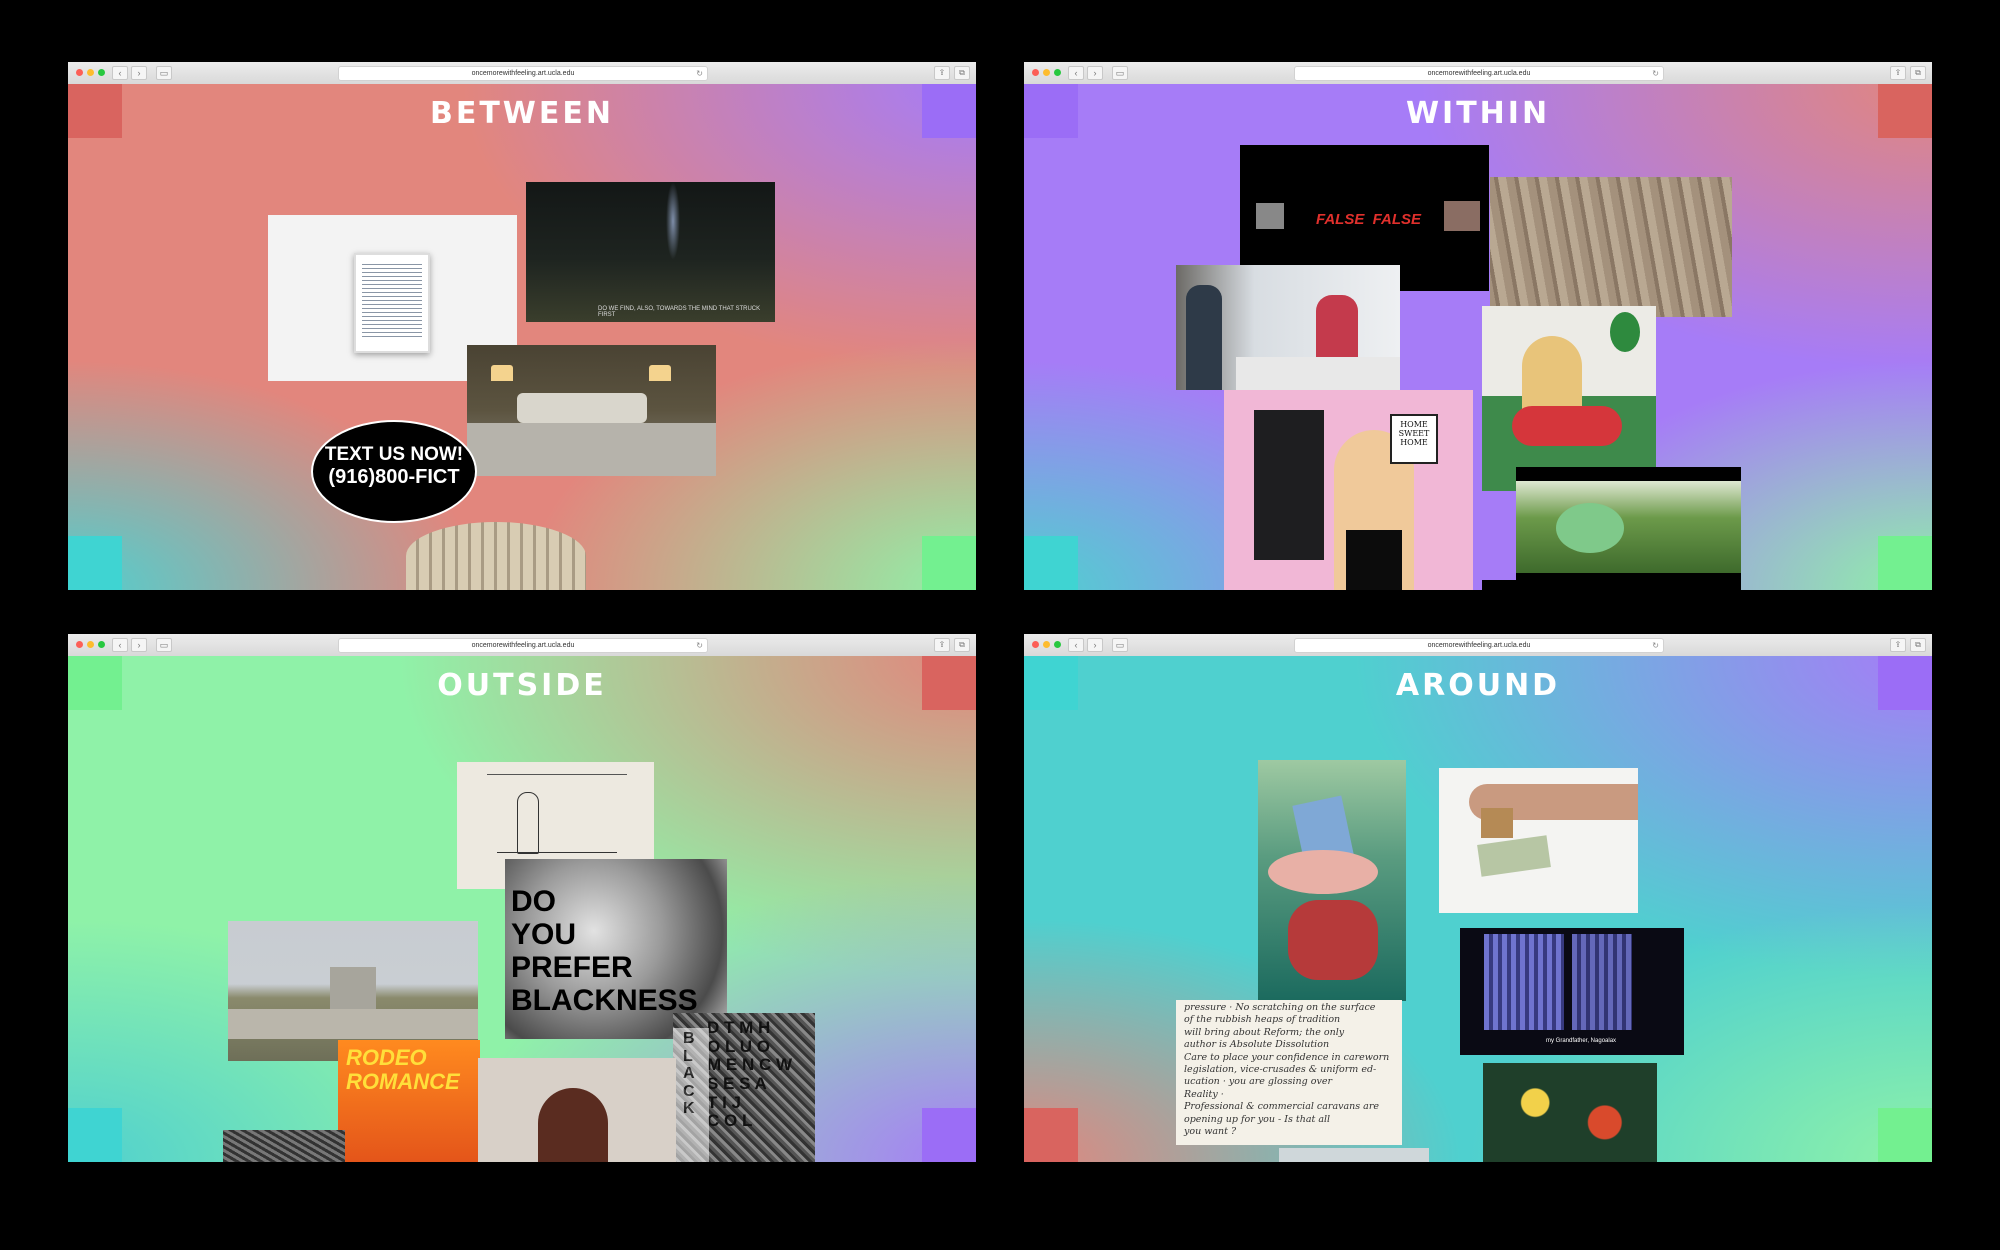  Describe the element at coordinates (1348, 490) in the screenshot. I see `home-sweet-home-painting: HOME SWEET HOME` at that location.